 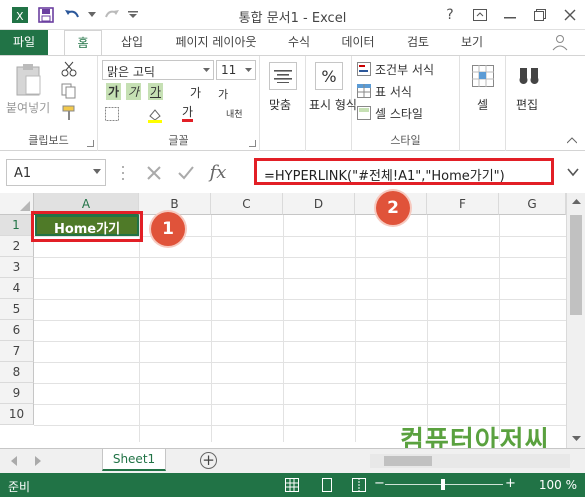 I want to click on collapse-ribbon-icon, so click(x=572, y=140).